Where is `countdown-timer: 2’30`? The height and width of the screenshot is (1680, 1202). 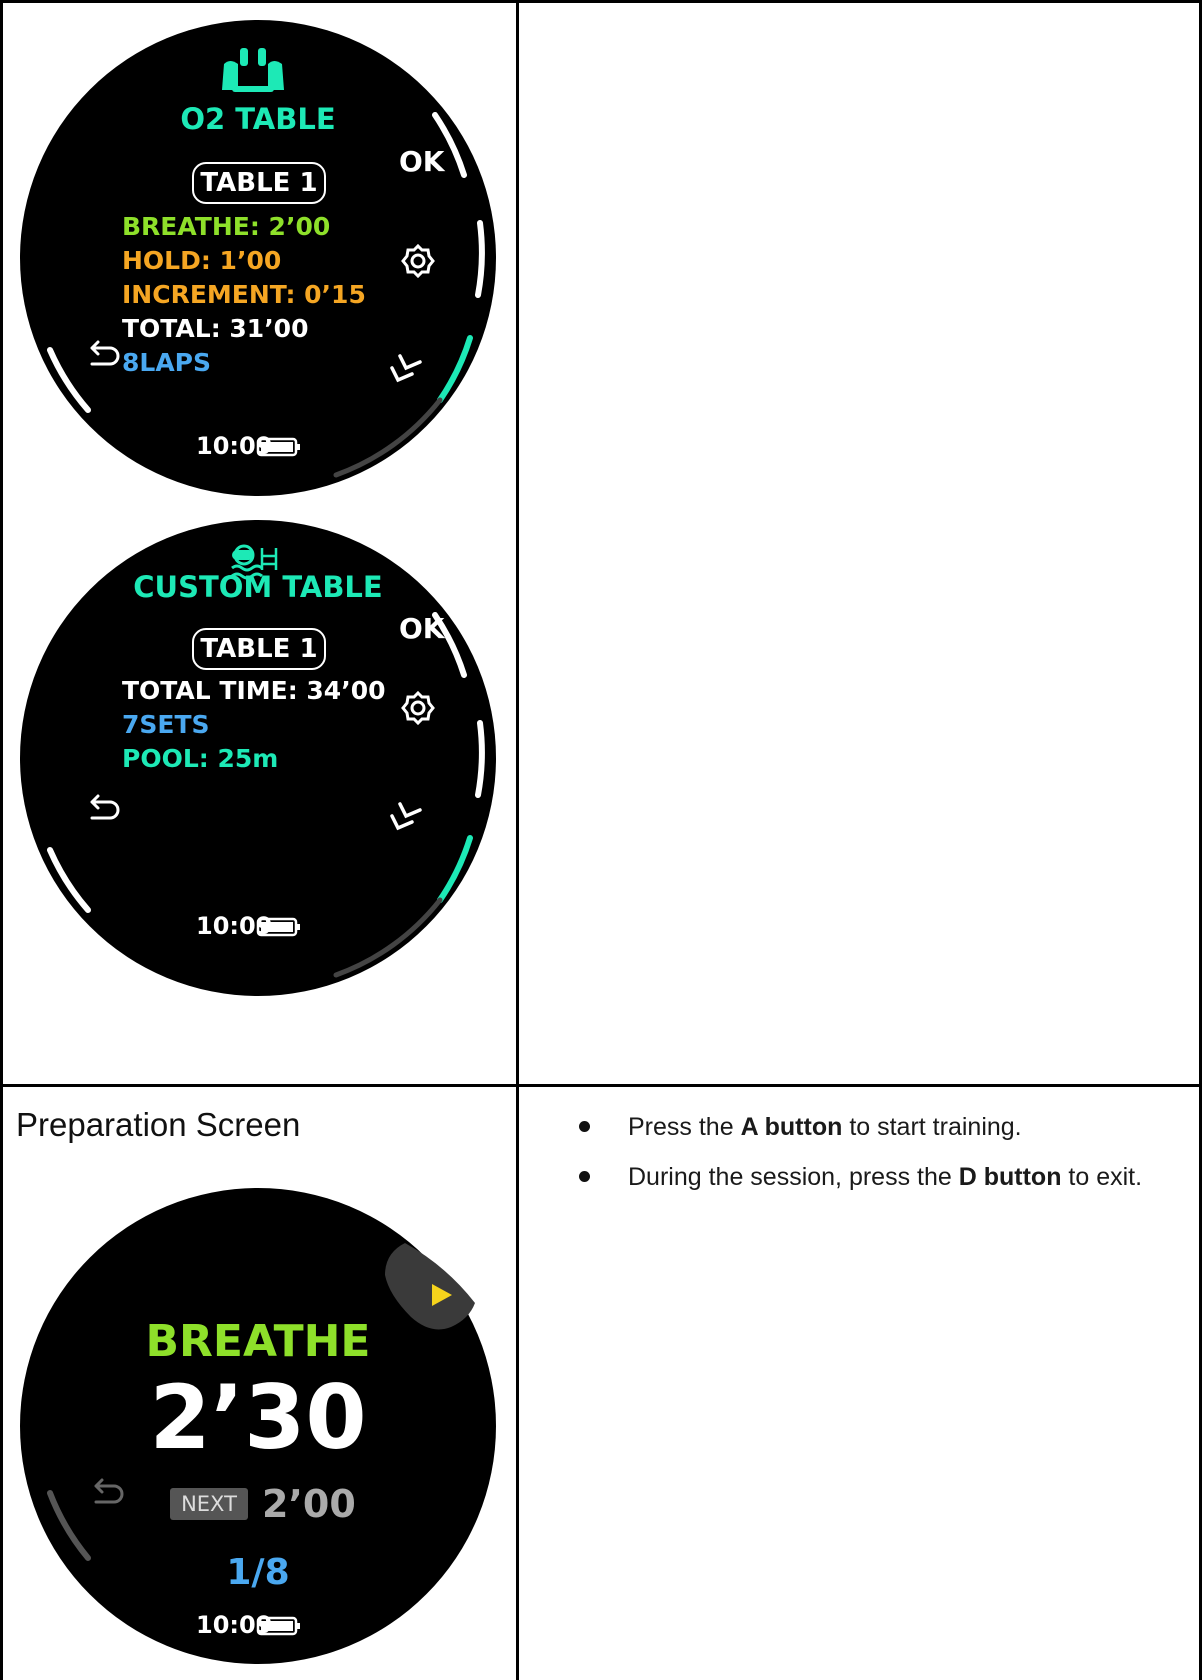
countdown-timer: 2’30 is located at coordinates (258, 1417).